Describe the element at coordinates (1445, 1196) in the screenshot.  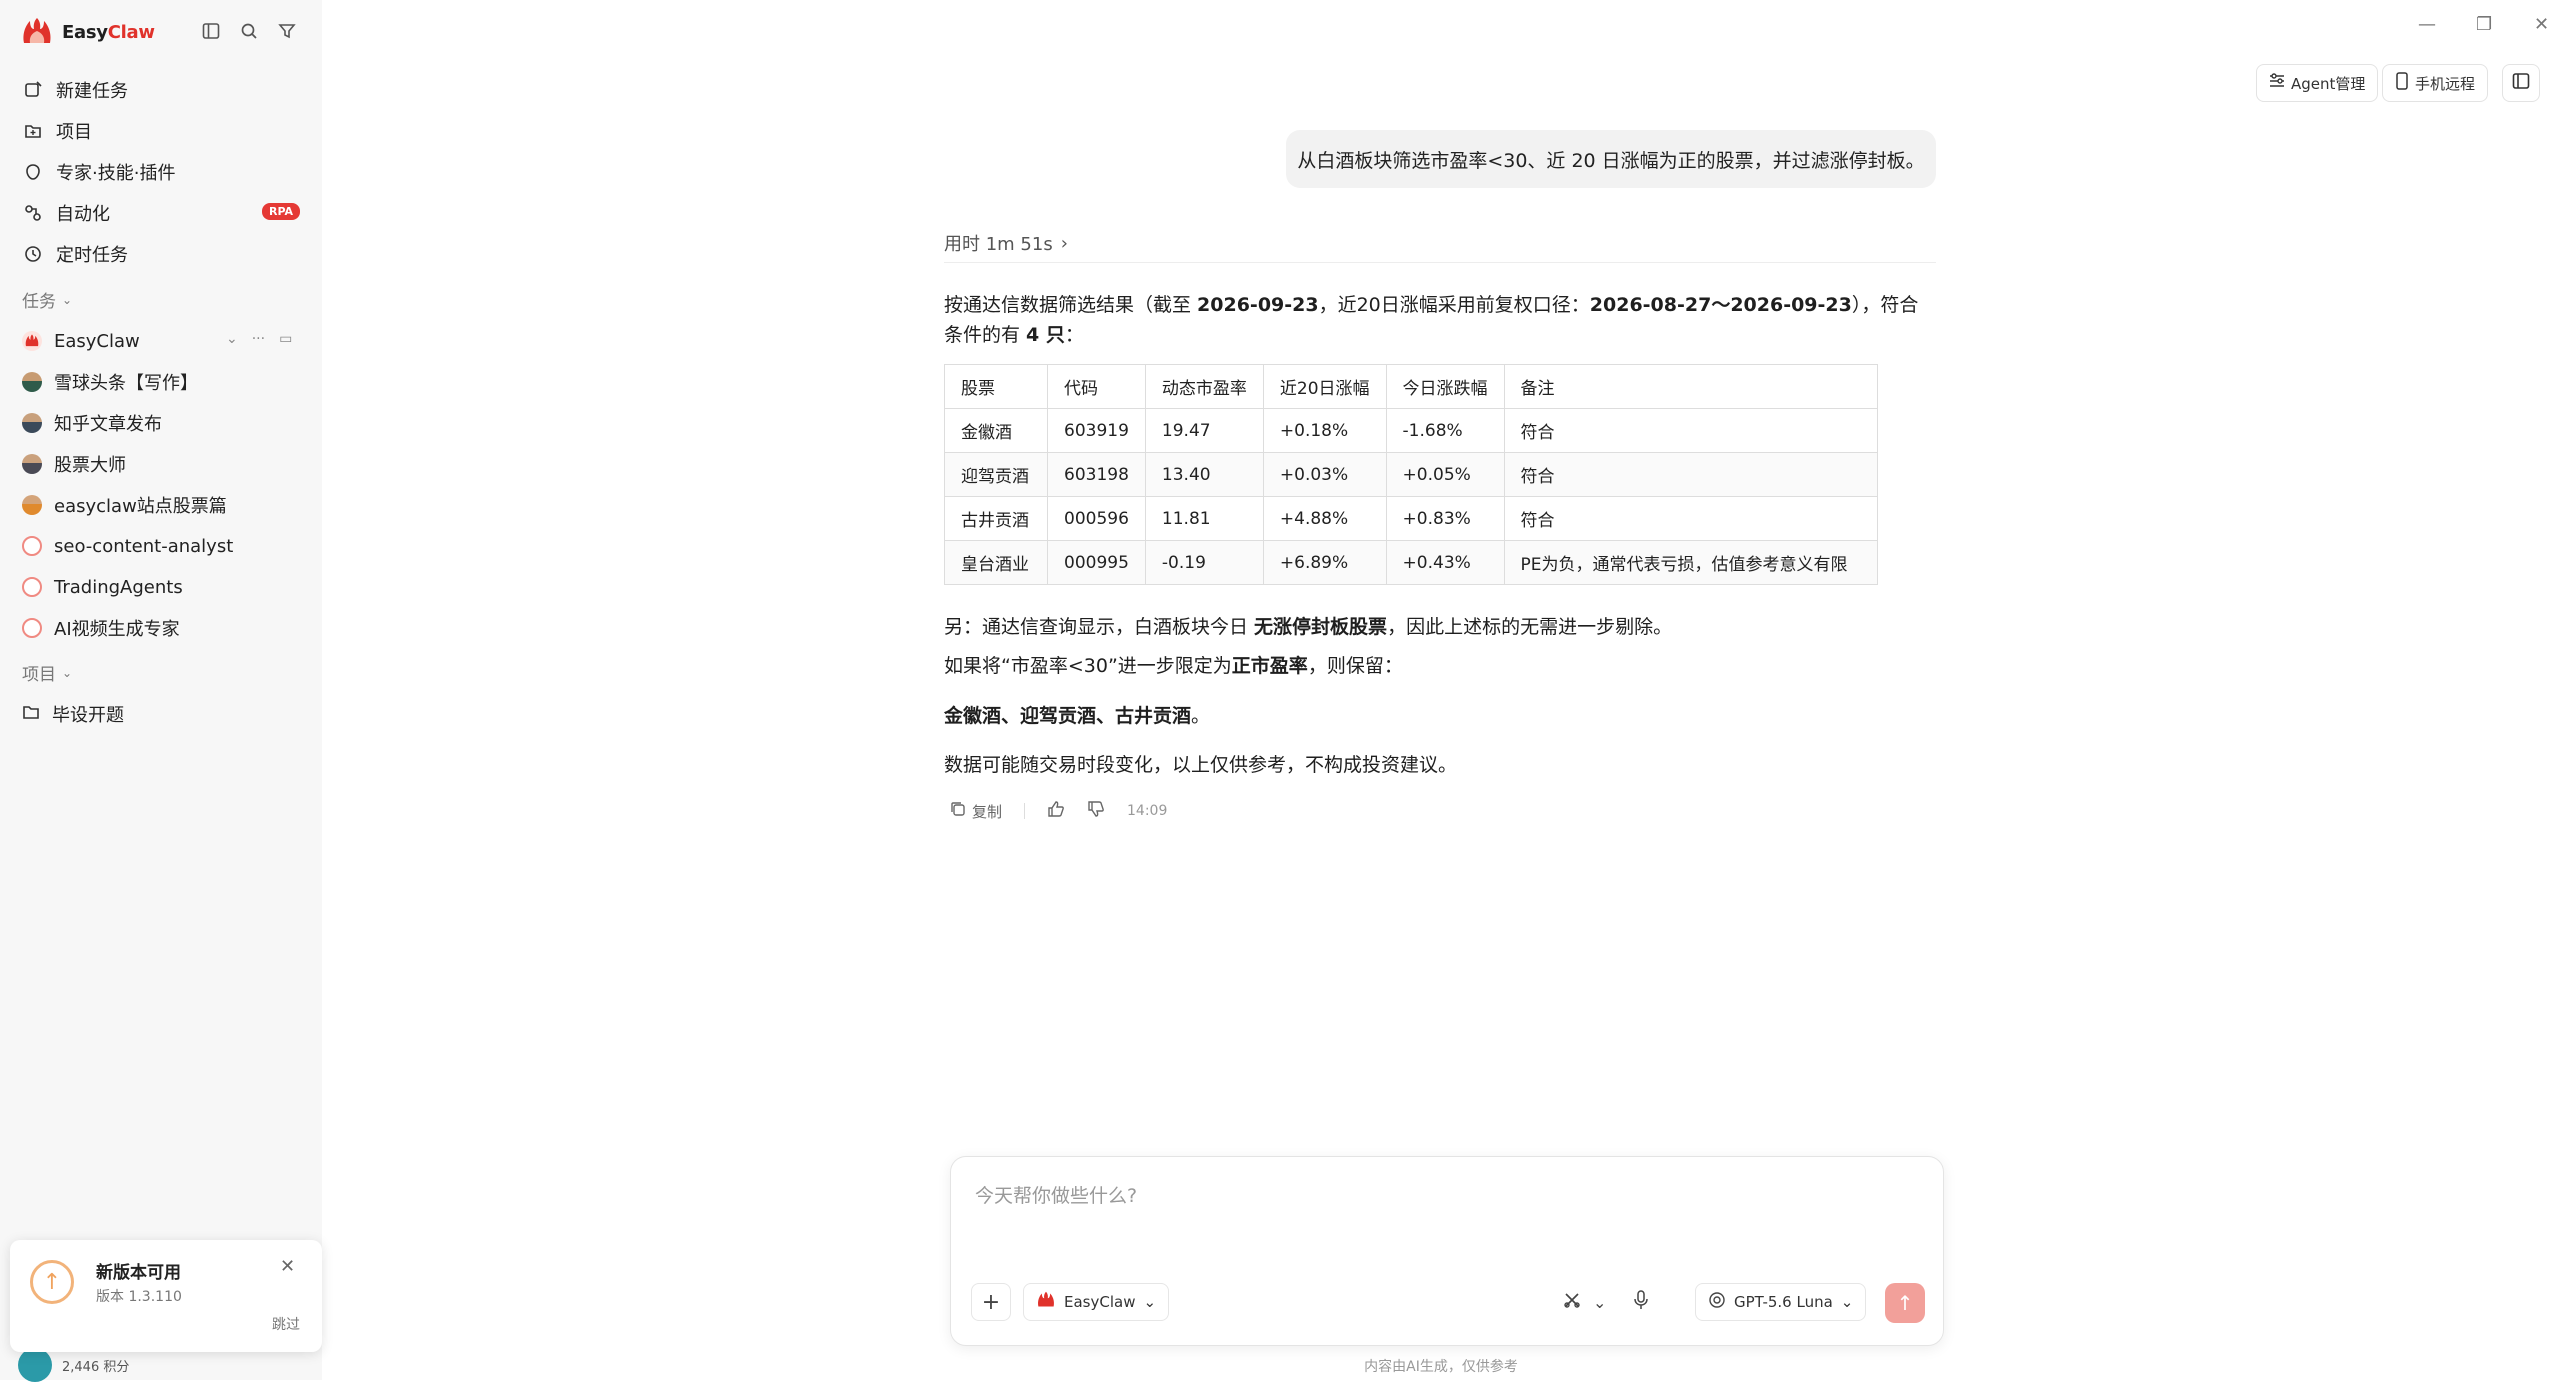
I see `chat-input` at that location.